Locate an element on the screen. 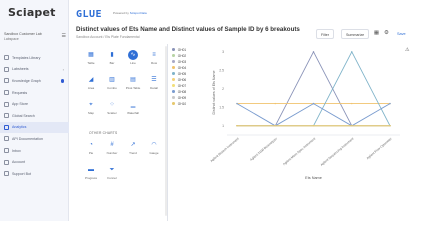  panel-scrollbar is located at coordinates (166, 131).